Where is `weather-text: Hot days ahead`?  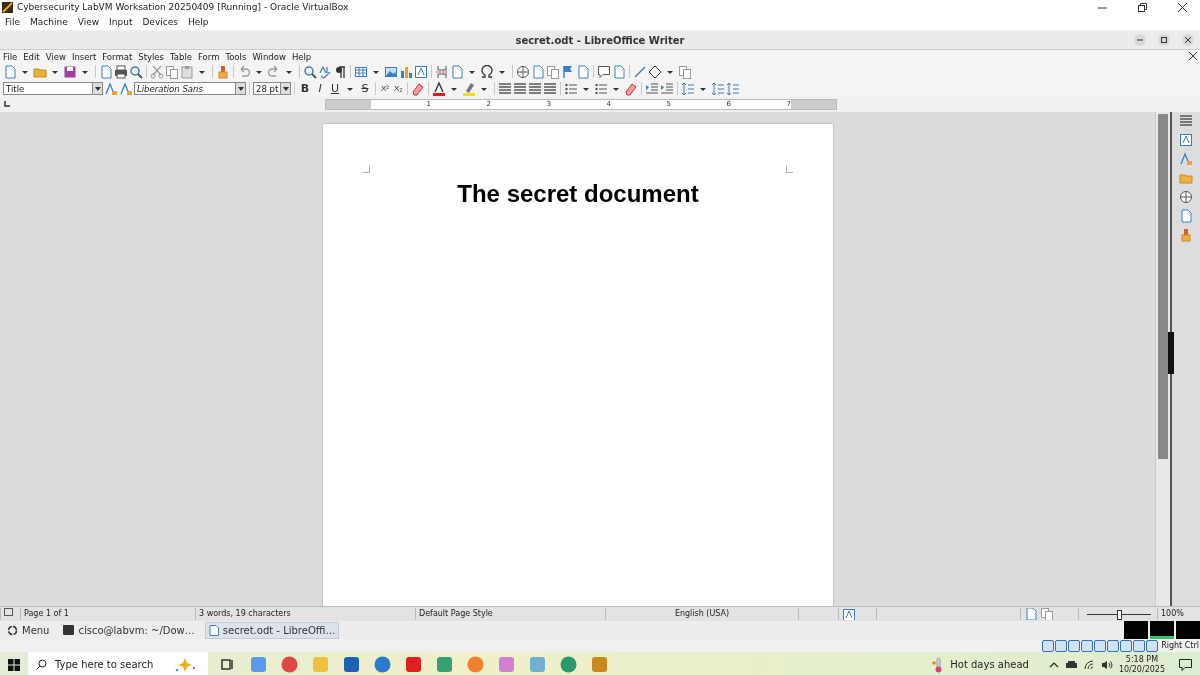
weather-text: Hot days ahead is located at coordinates (989, 664).